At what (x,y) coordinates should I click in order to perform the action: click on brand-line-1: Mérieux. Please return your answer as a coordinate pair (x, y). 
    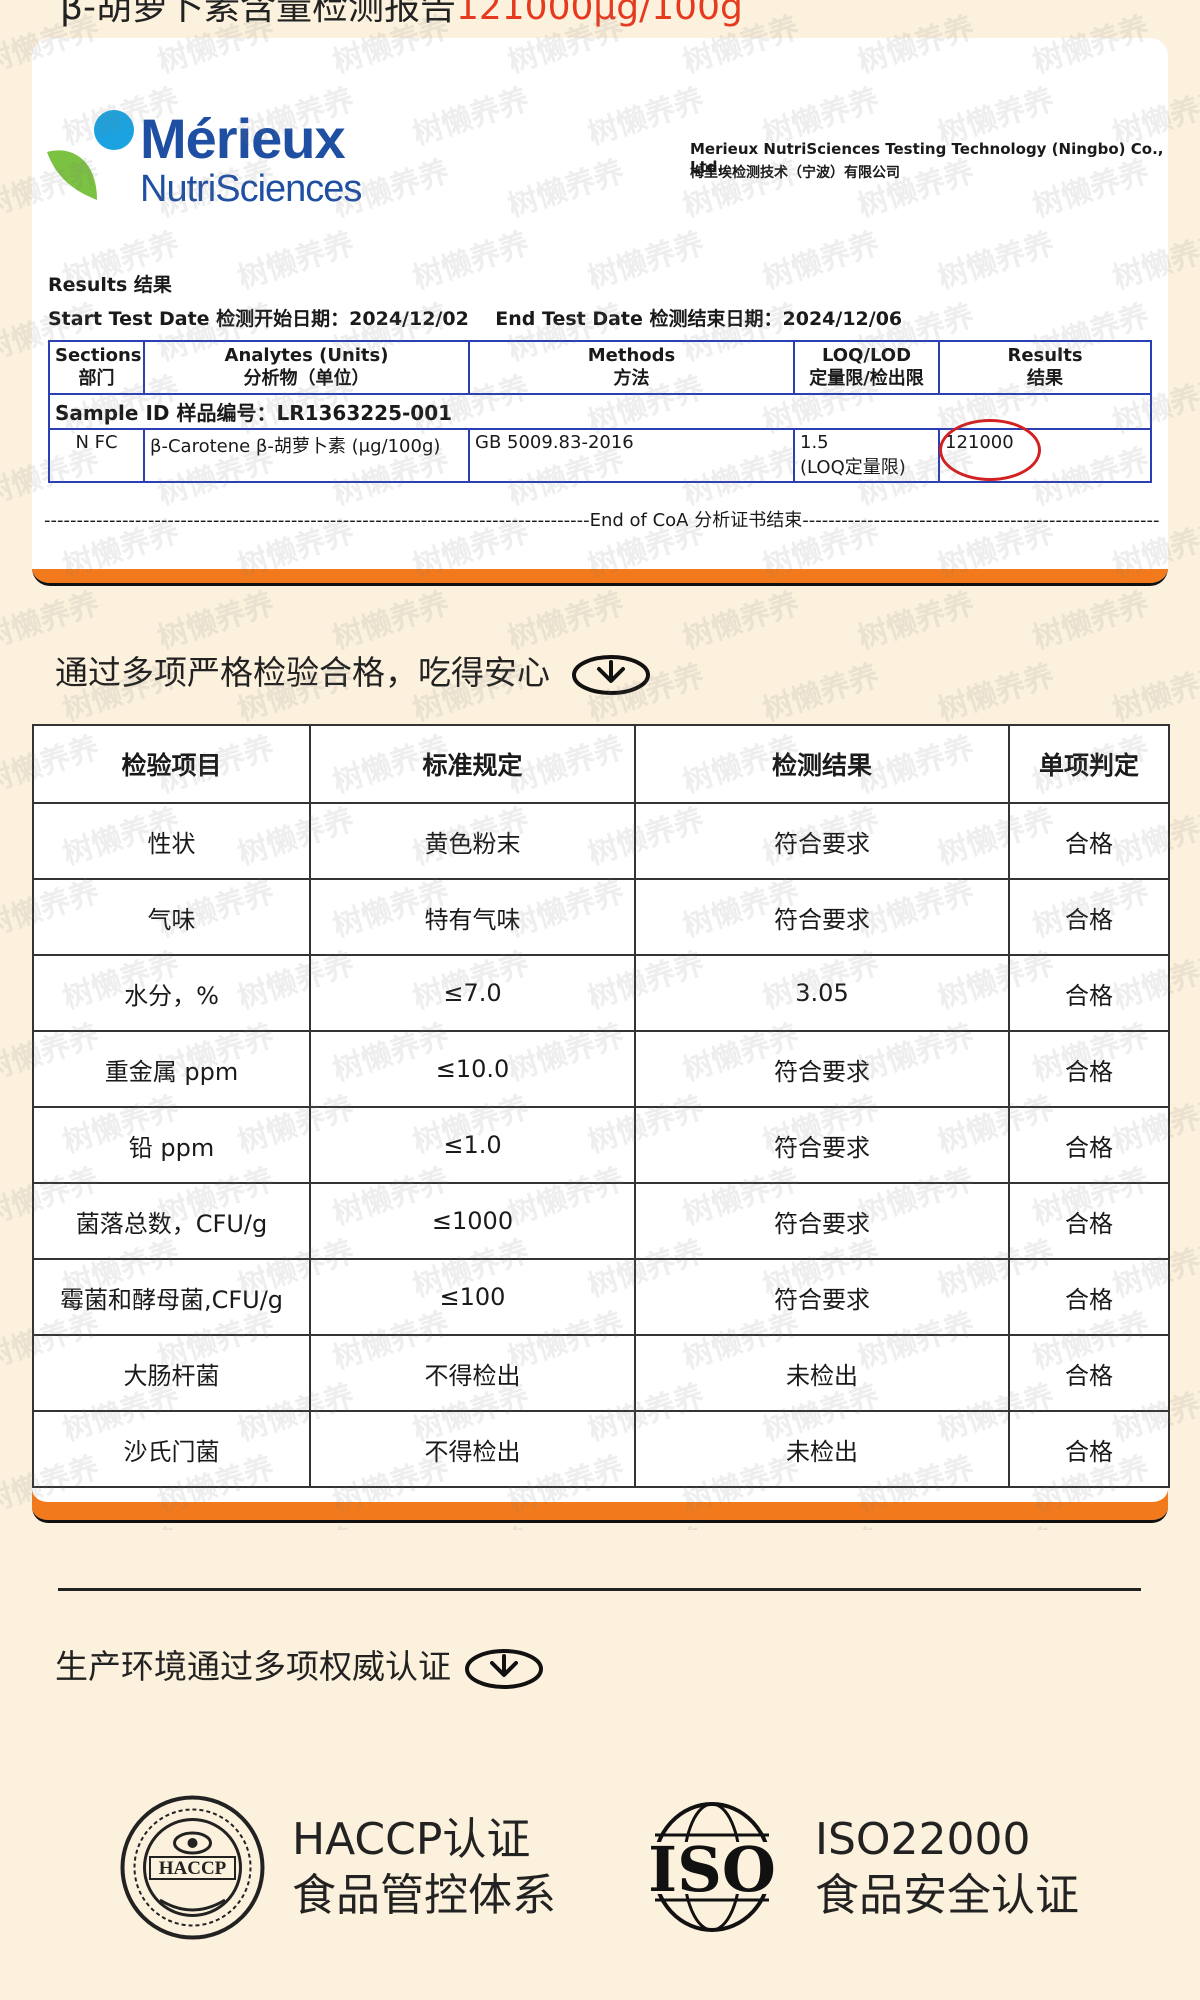
    Looking at the image, I should click on (243, 138).